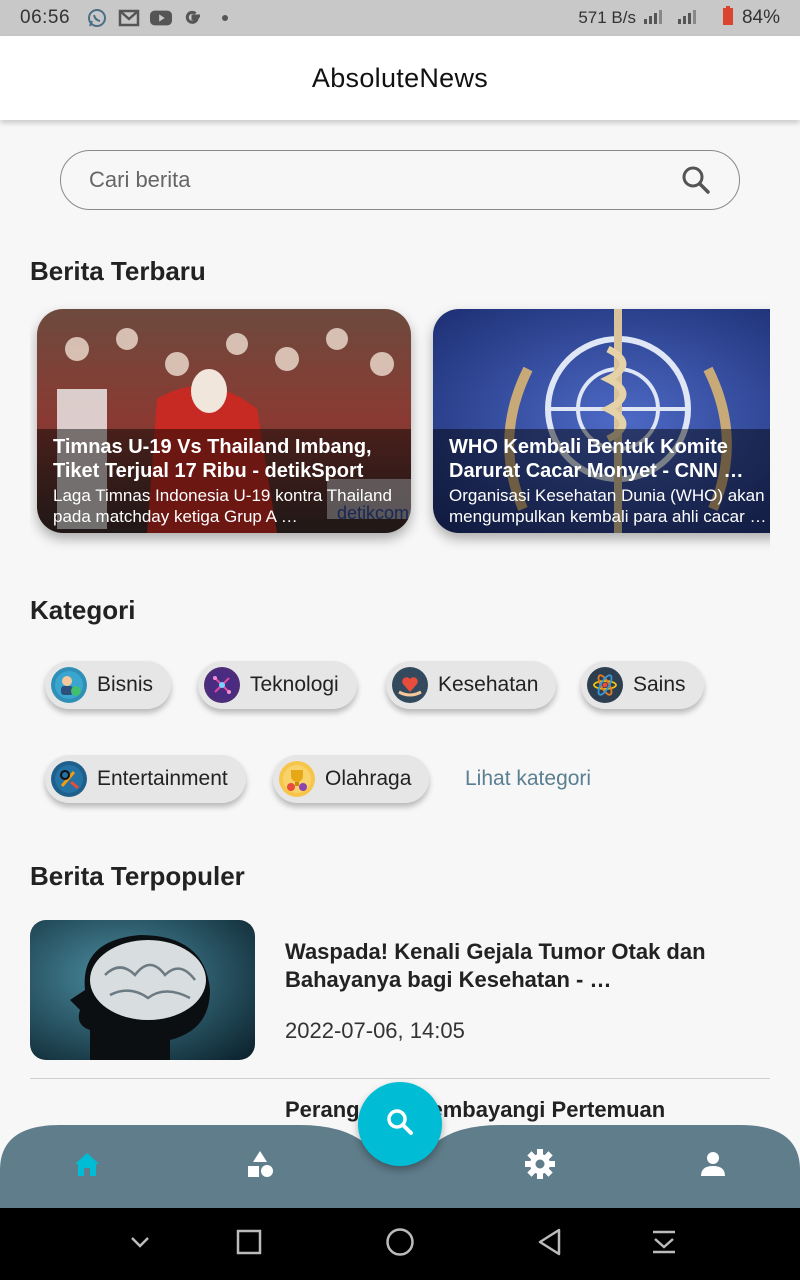  I want to click on status-right: 571 B/s 84%, so click(679, 18).